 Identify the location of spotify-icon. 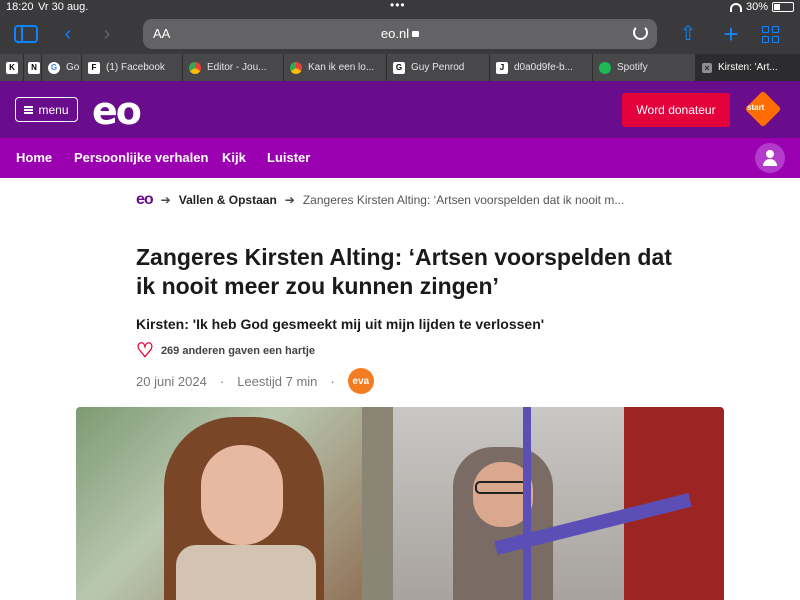
(605, 67).